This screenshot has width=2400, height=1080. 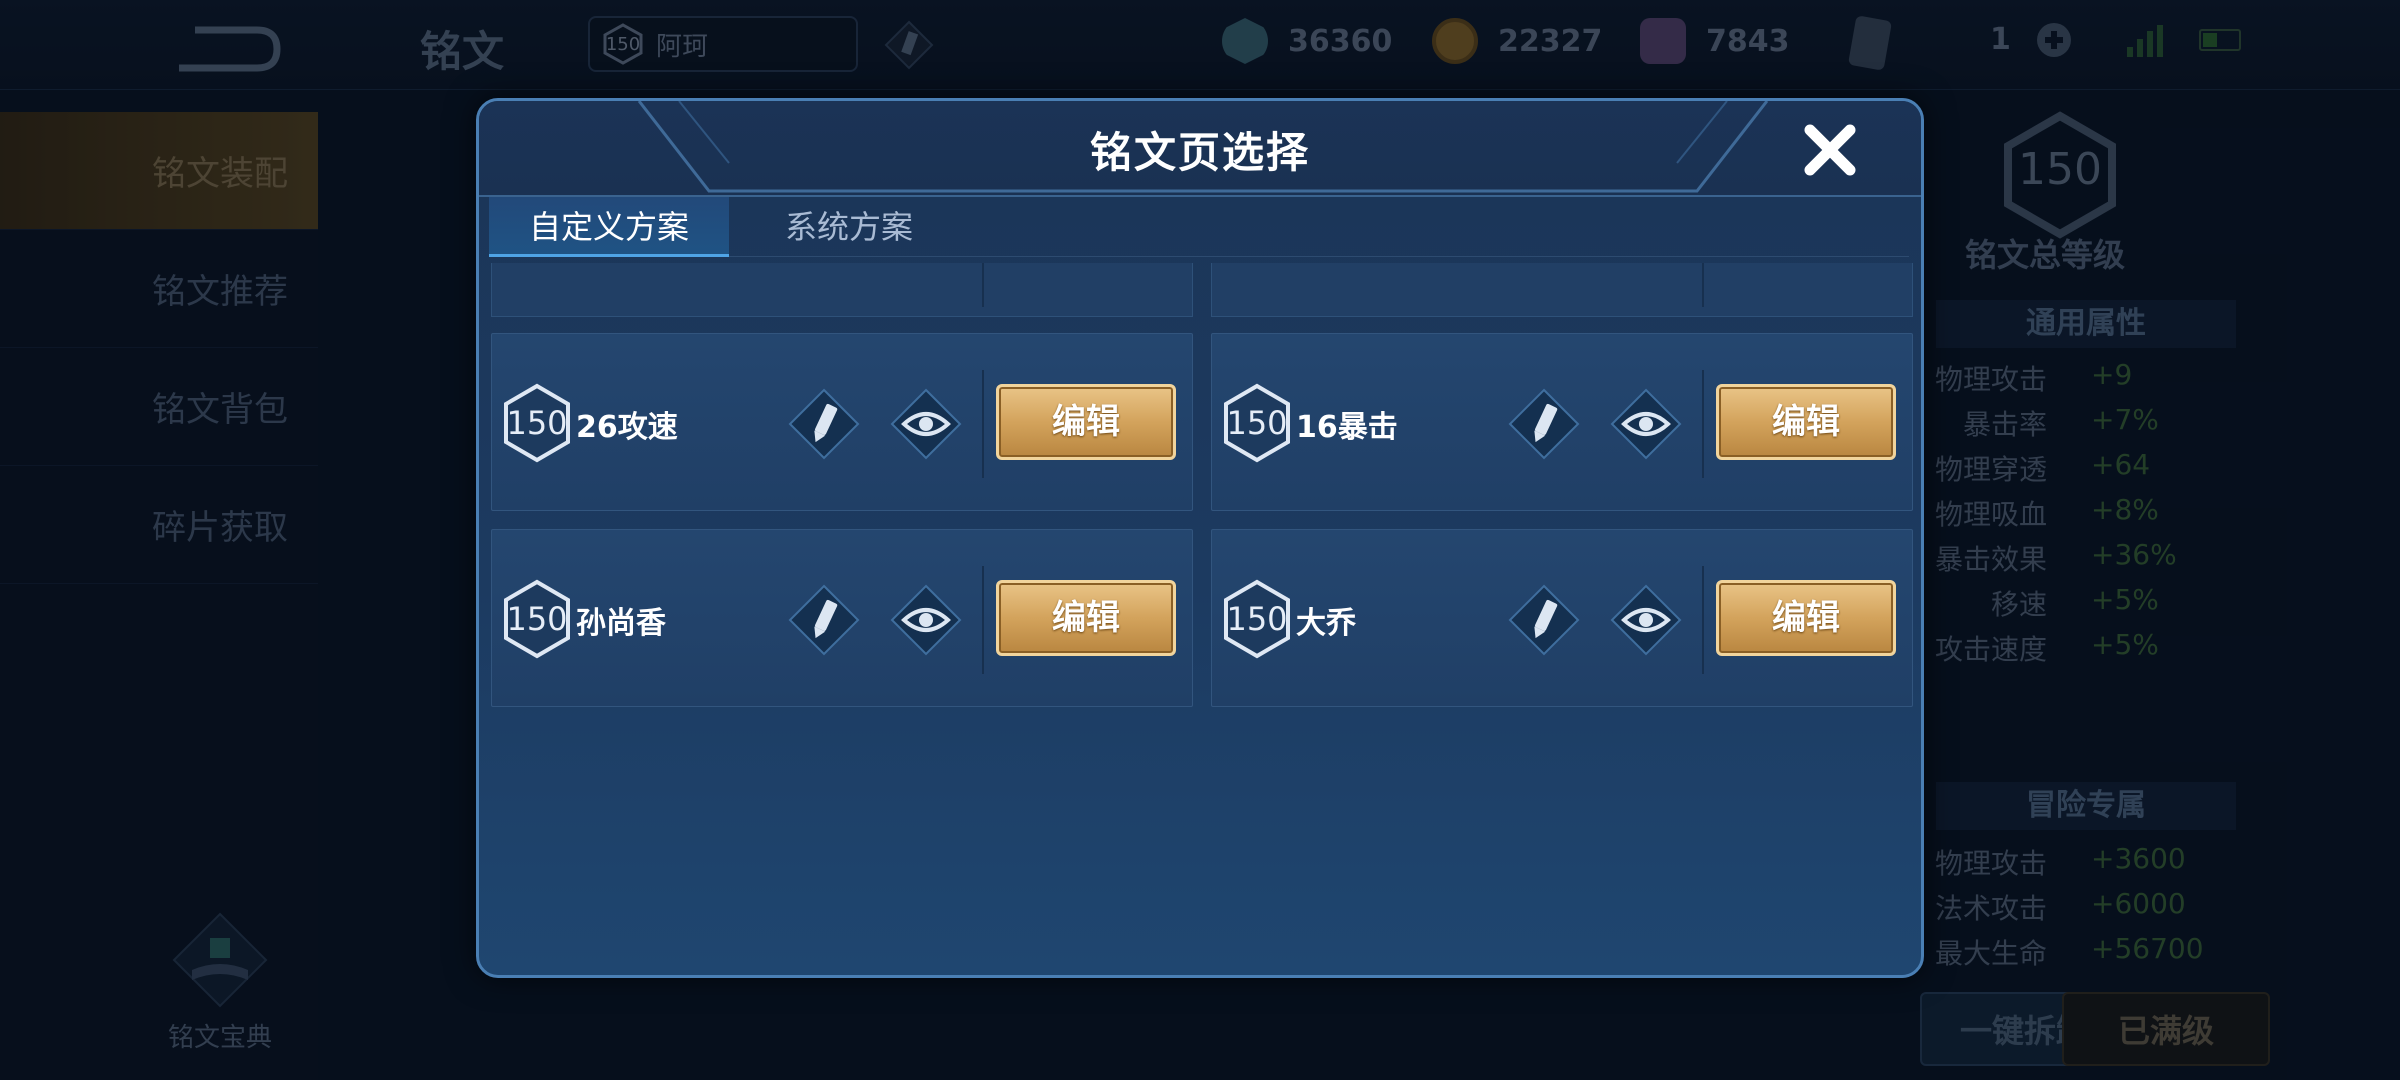 What do you see at coordinates (849, 227) in the screenshot?
I see `tab-system-scheme: 系统方案` at bounding box center [849, 227].